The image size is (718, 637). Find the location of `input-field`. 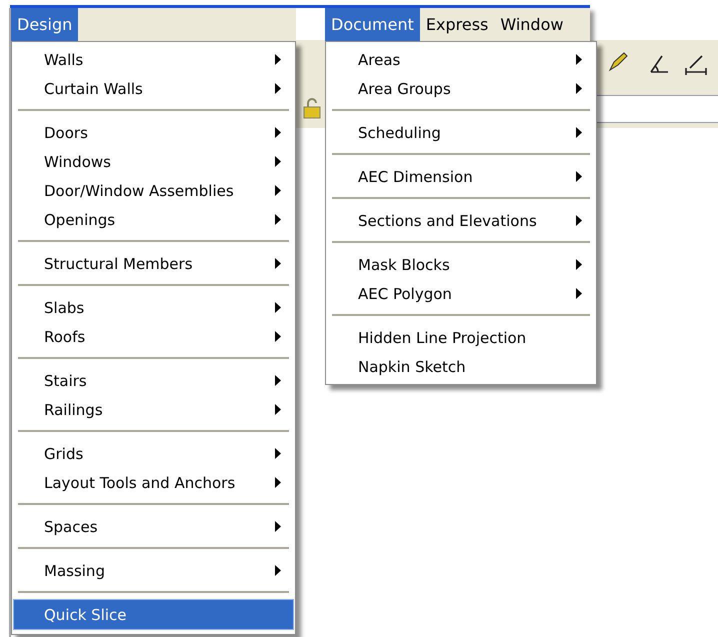

input-field is located at coordinates (657, 109).